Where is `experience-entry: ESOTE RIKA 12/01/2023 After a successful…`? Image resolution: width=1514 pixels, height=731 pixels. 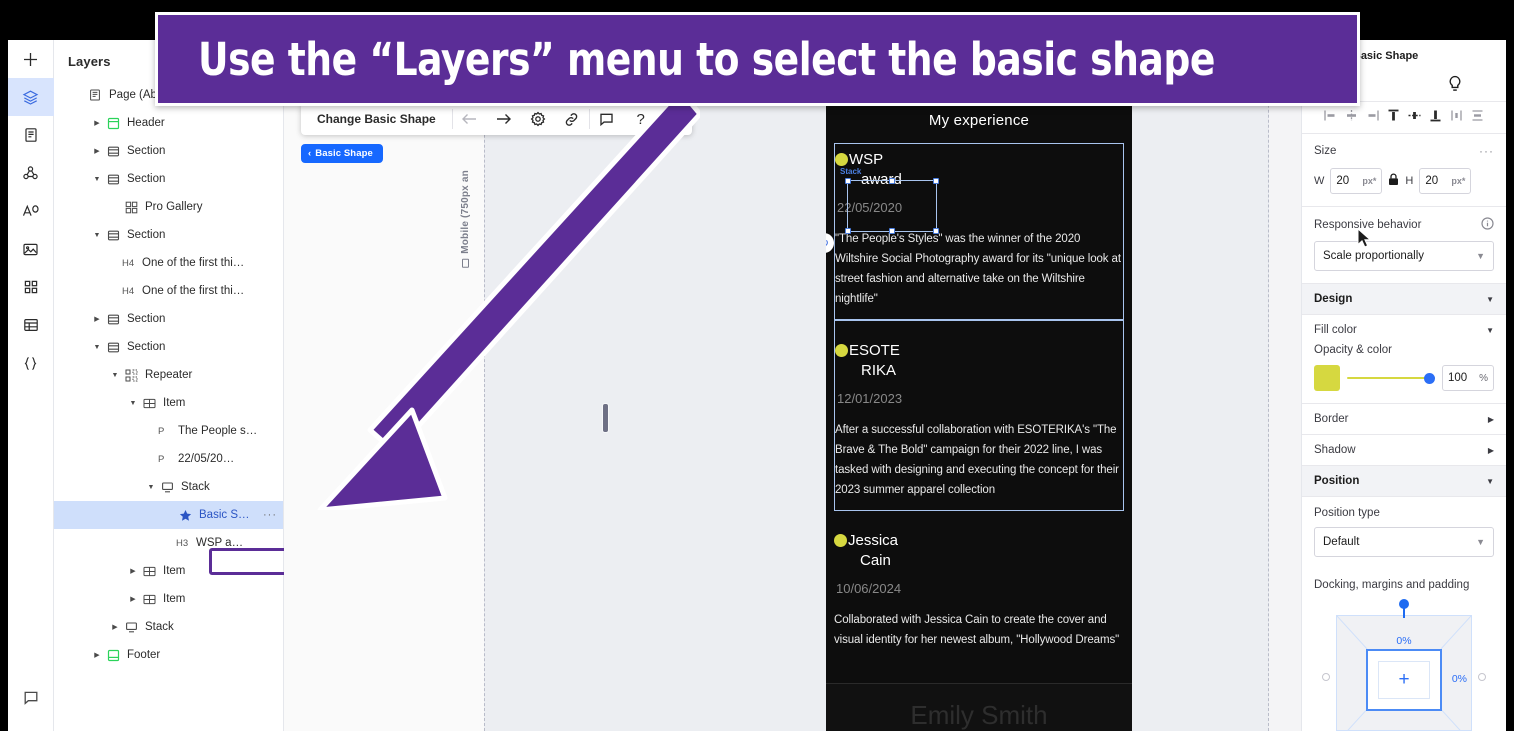
experience-entry: ESOTE RIKA 12/01/2023 After a successful… is located at coordinates (979, 415).